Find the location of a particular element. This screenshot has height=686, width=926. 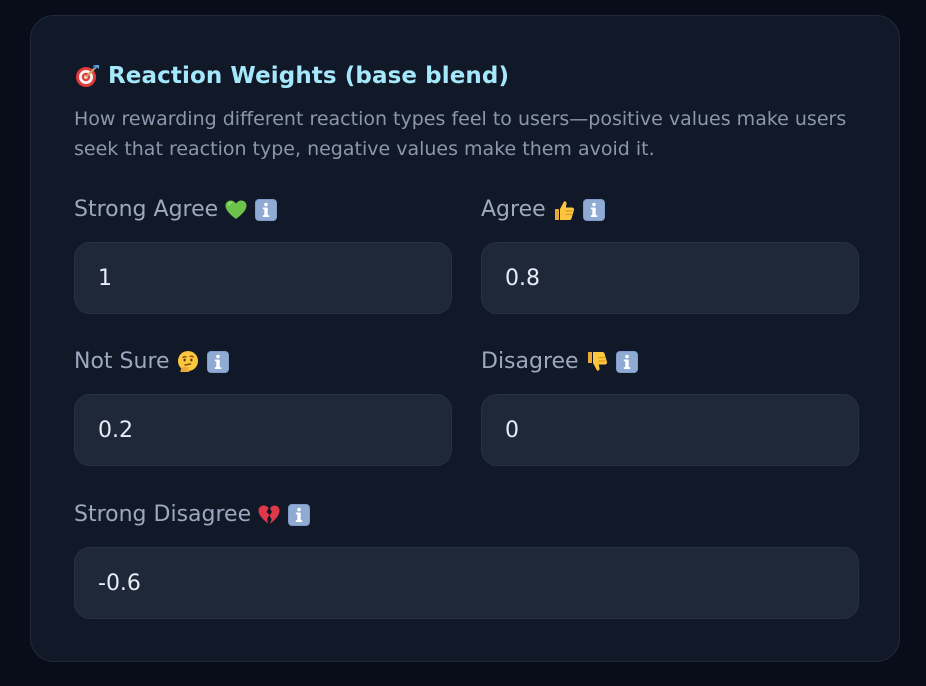

strong-agree-label: Strong Agree is located at coordinates (146, 209).